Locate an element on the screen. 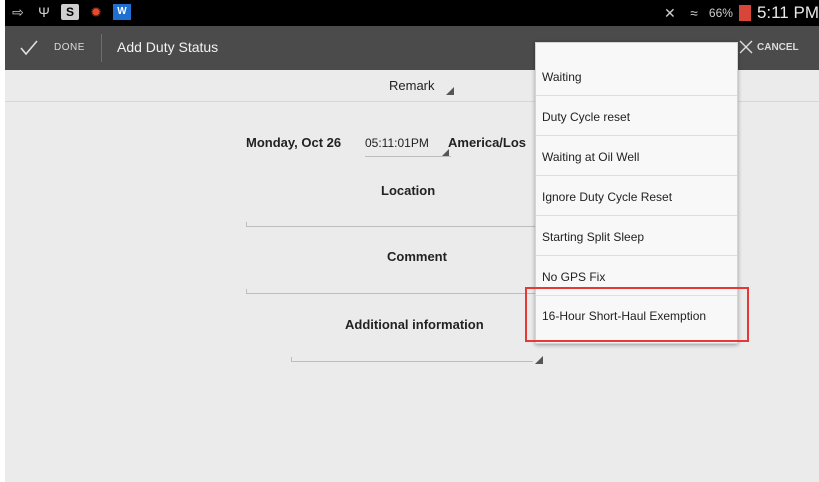 The width and height of the screenshot is (819, 482). usb-icon: Ψ is located at coordinates (44, 12).